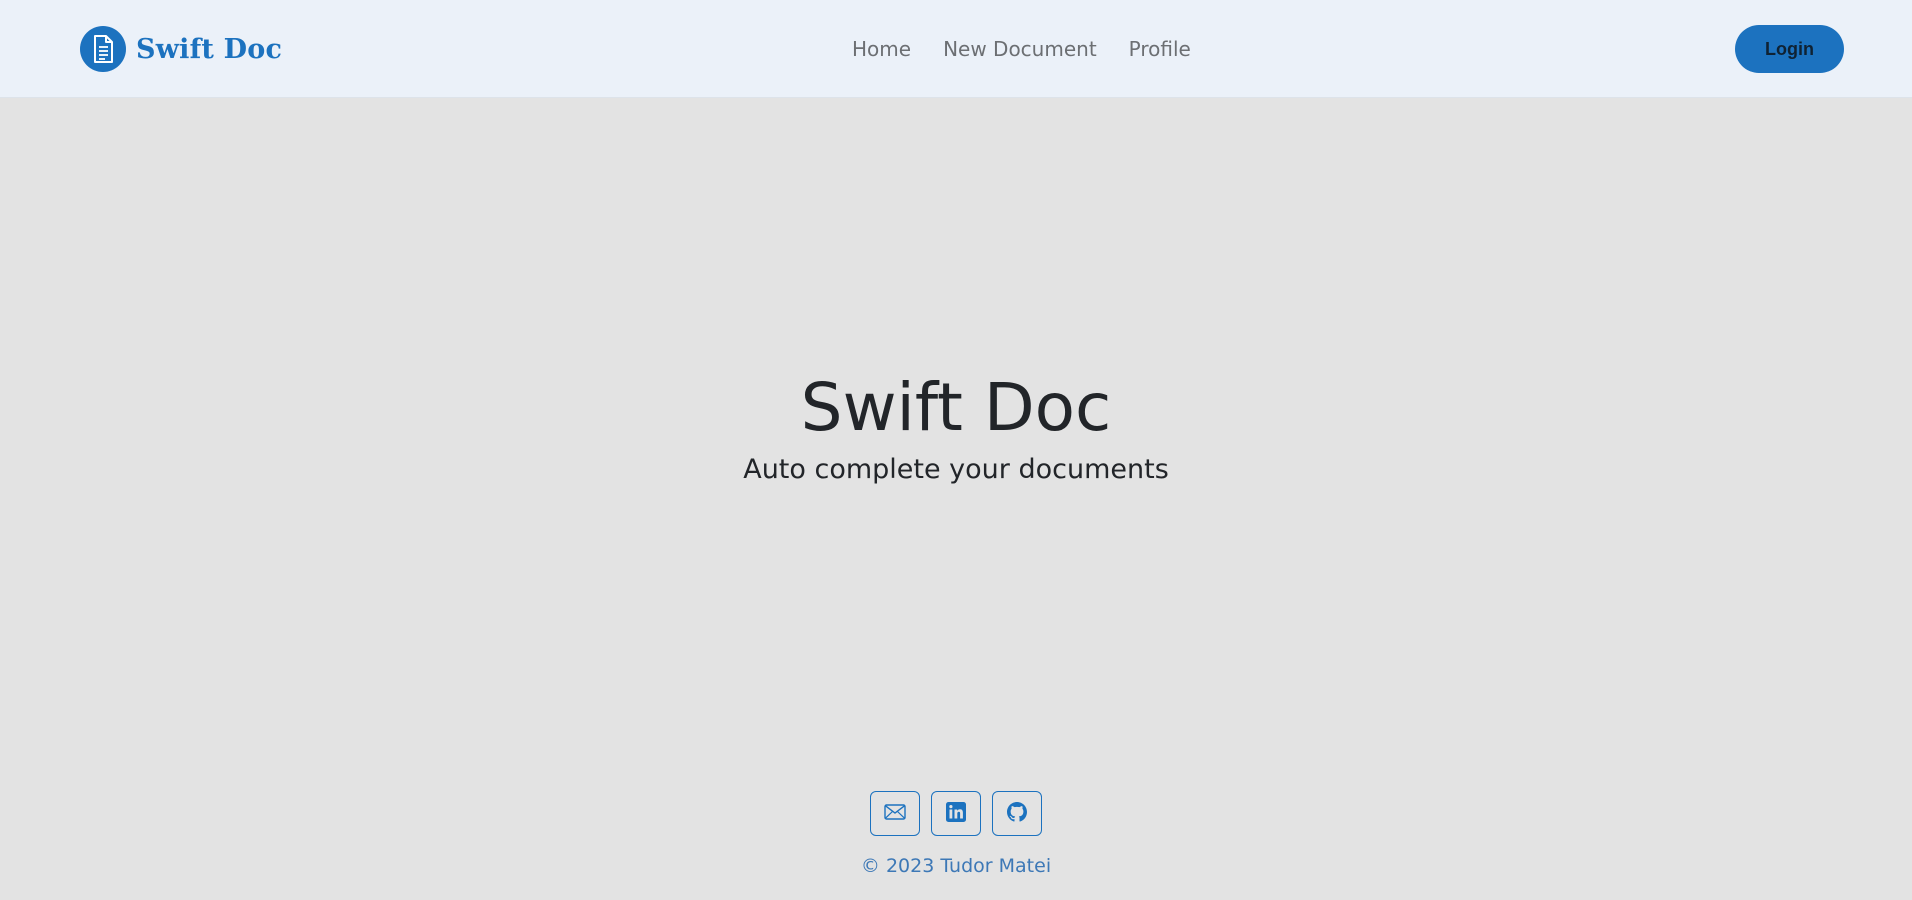 The image size is (1912, 900). I want to click on nav-new-document: New Document, so click(1020, 49).